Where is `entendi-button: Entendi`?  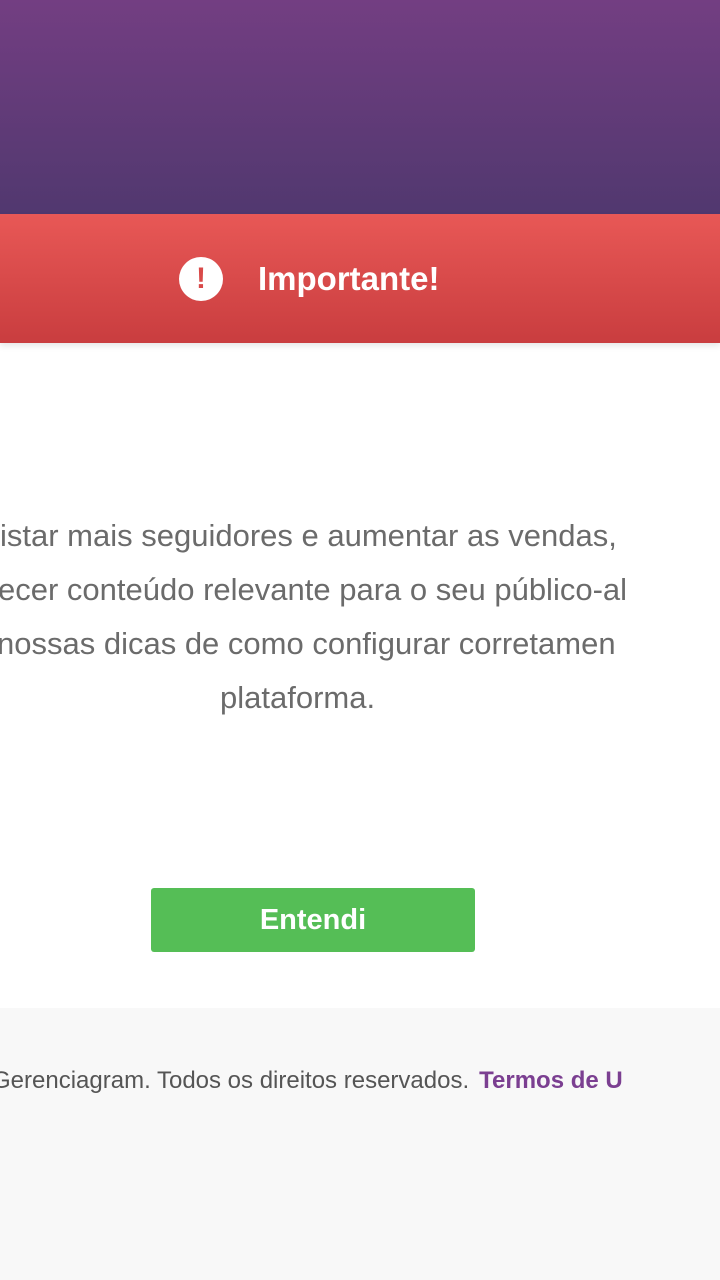 entendi-button: Entendi is located at coordinates (313, 920).